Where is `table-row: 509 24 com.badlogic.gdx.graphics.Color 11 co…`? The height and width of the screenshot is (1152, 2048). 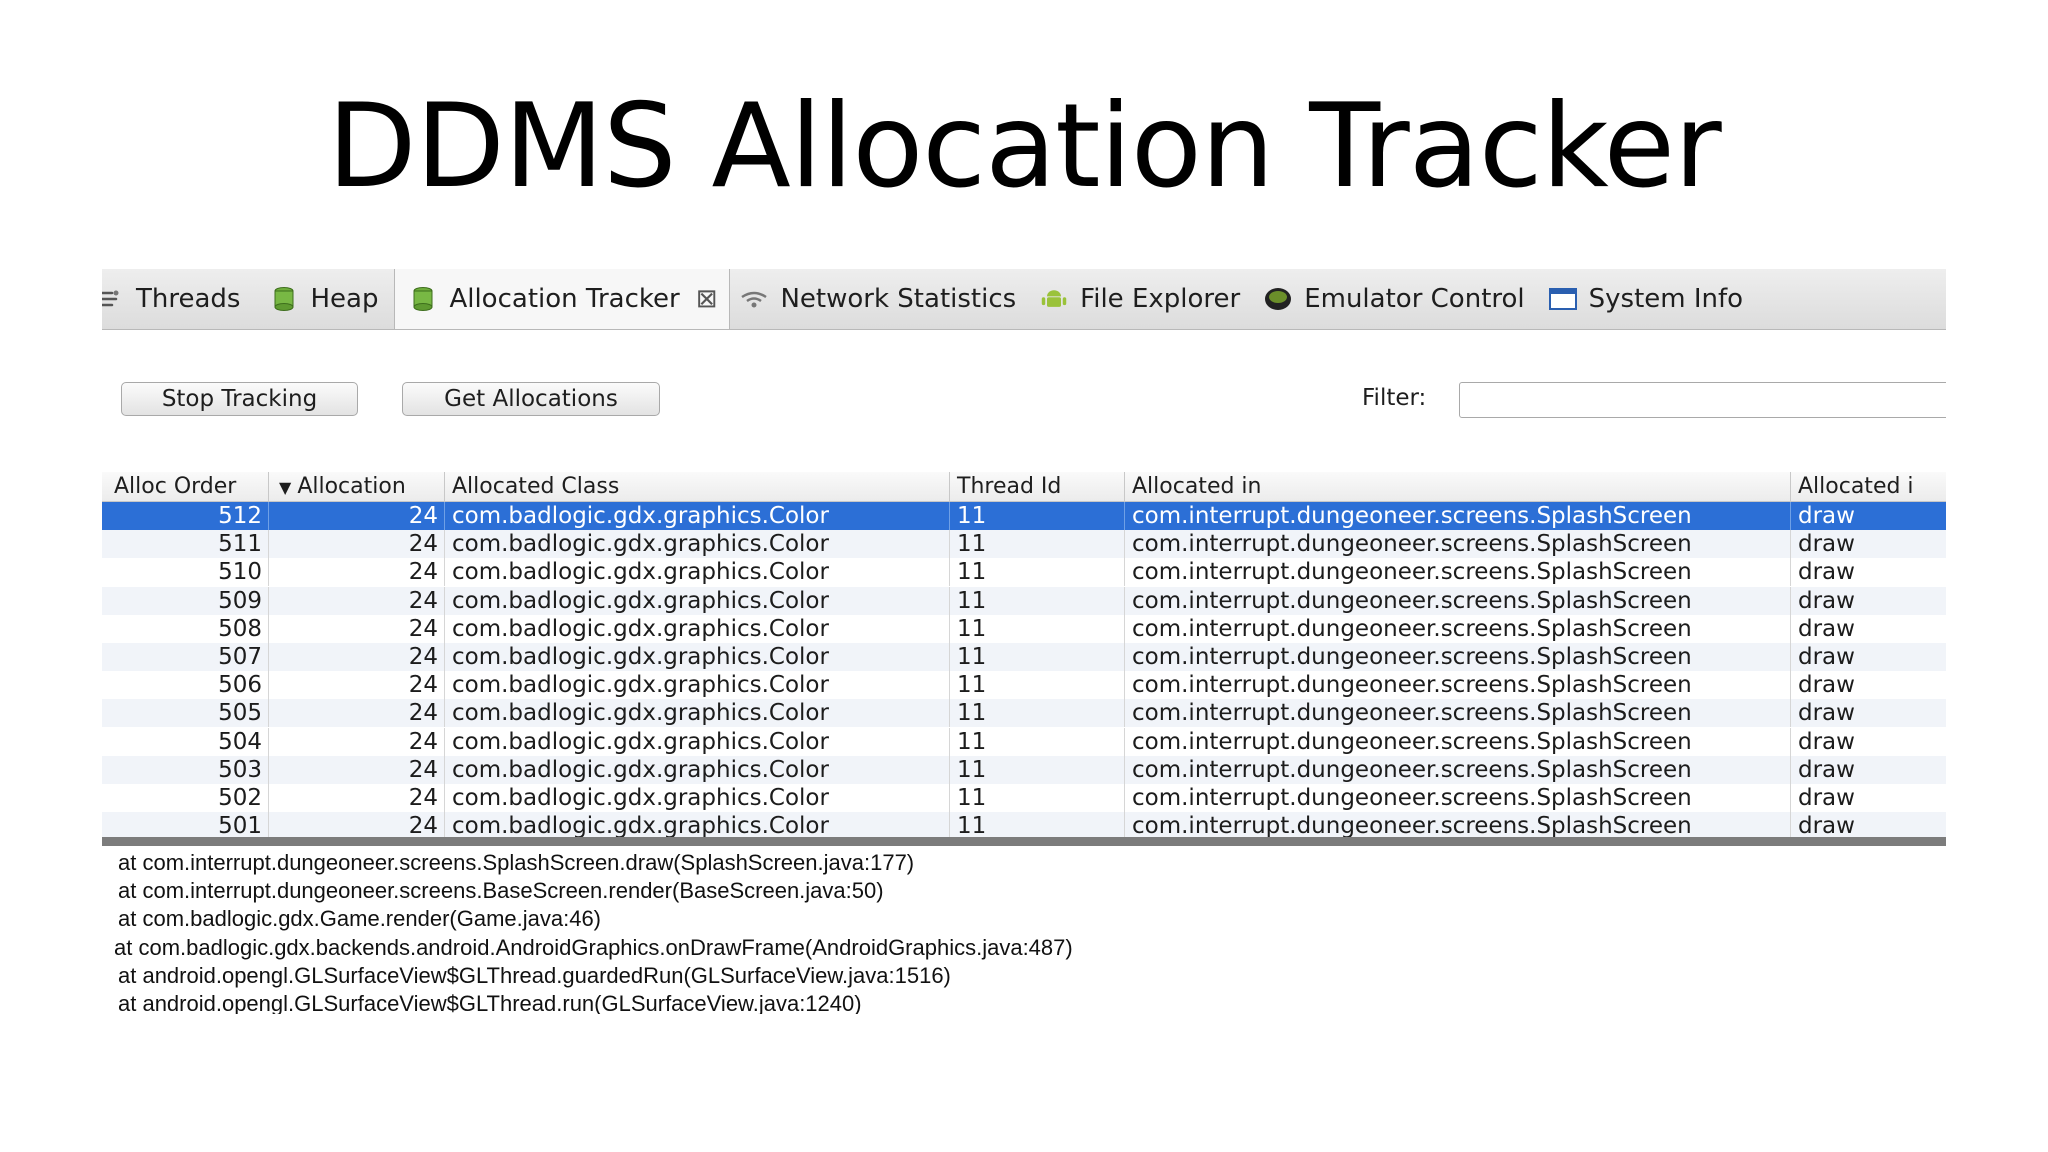 table-row: 509 24 com.badlogic.gdx.graphics.Color 11 co… is located at coordinates (1024, 600).